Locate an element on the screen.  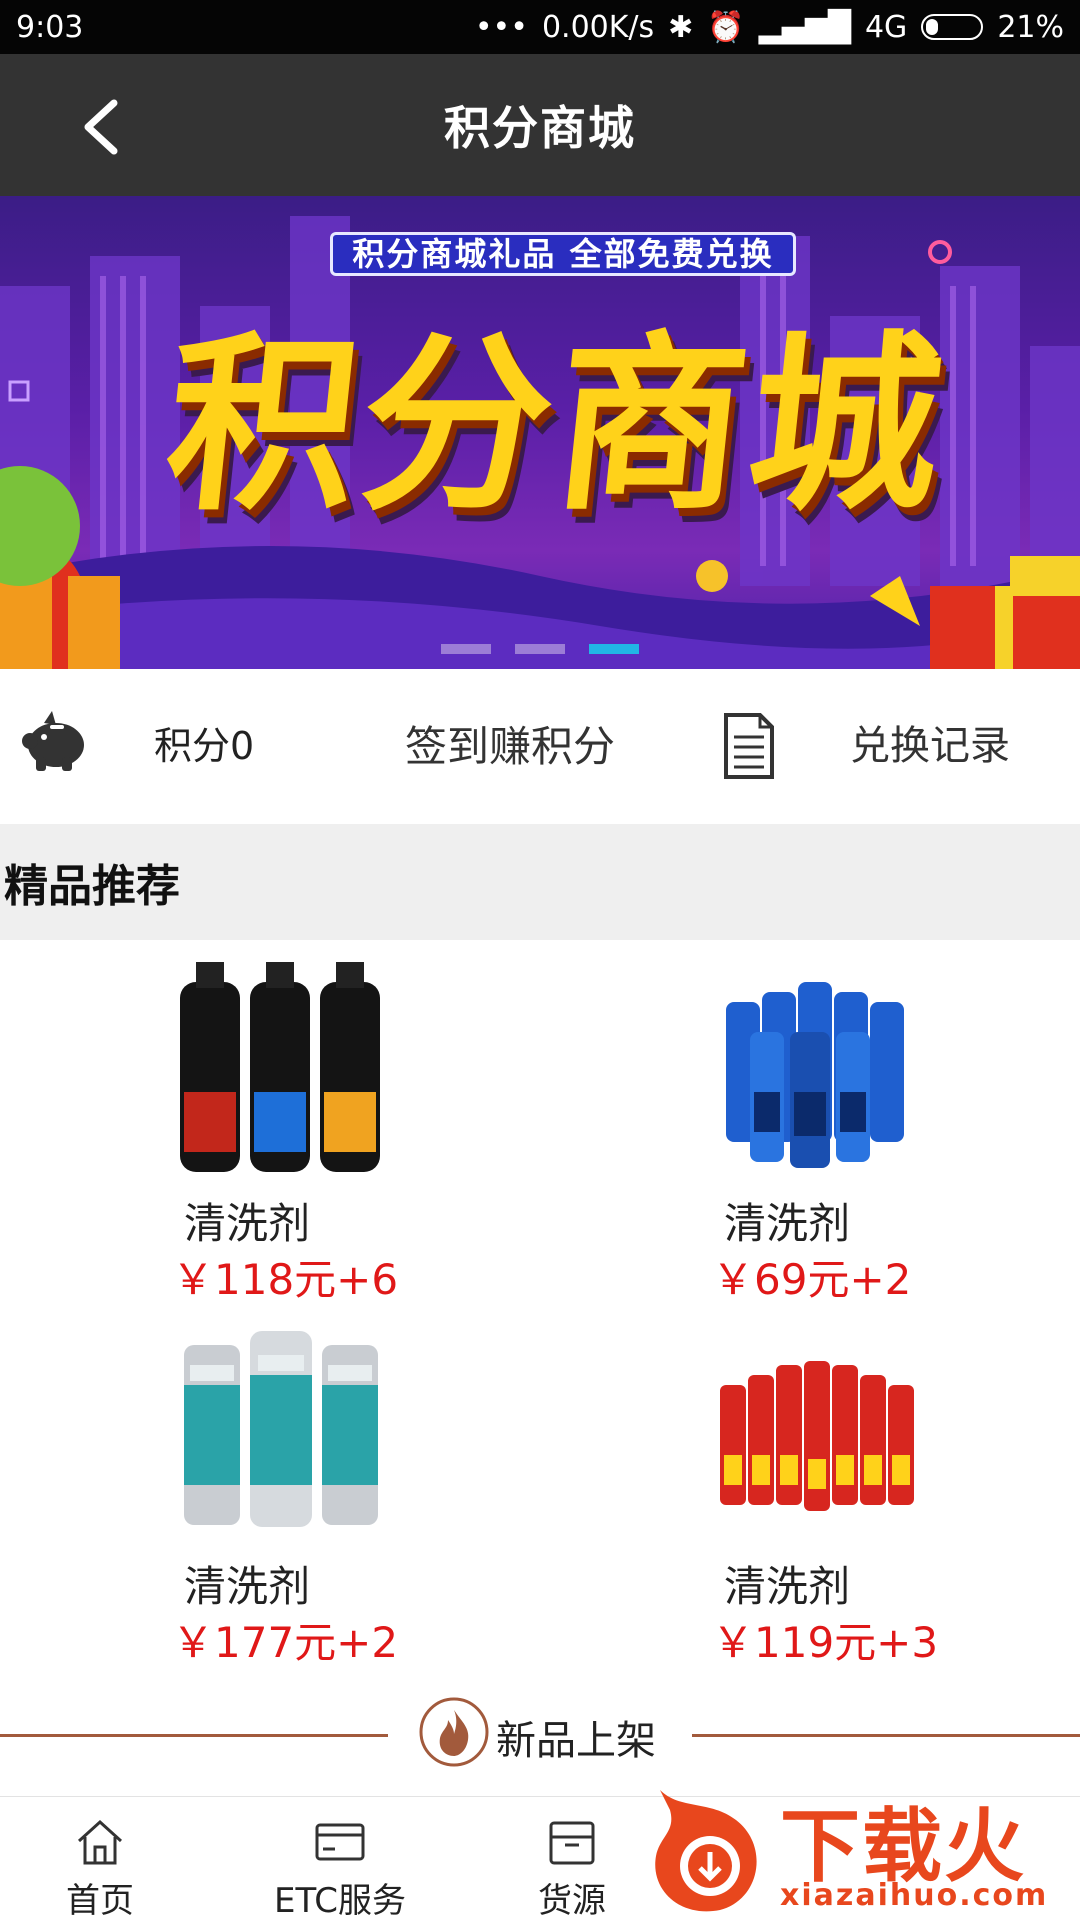
status-bar: 9:03 ••• 0.00K/s ✱ ⏰ ▂▄▆█ 4G 21% is located at coordinates (540, 27).